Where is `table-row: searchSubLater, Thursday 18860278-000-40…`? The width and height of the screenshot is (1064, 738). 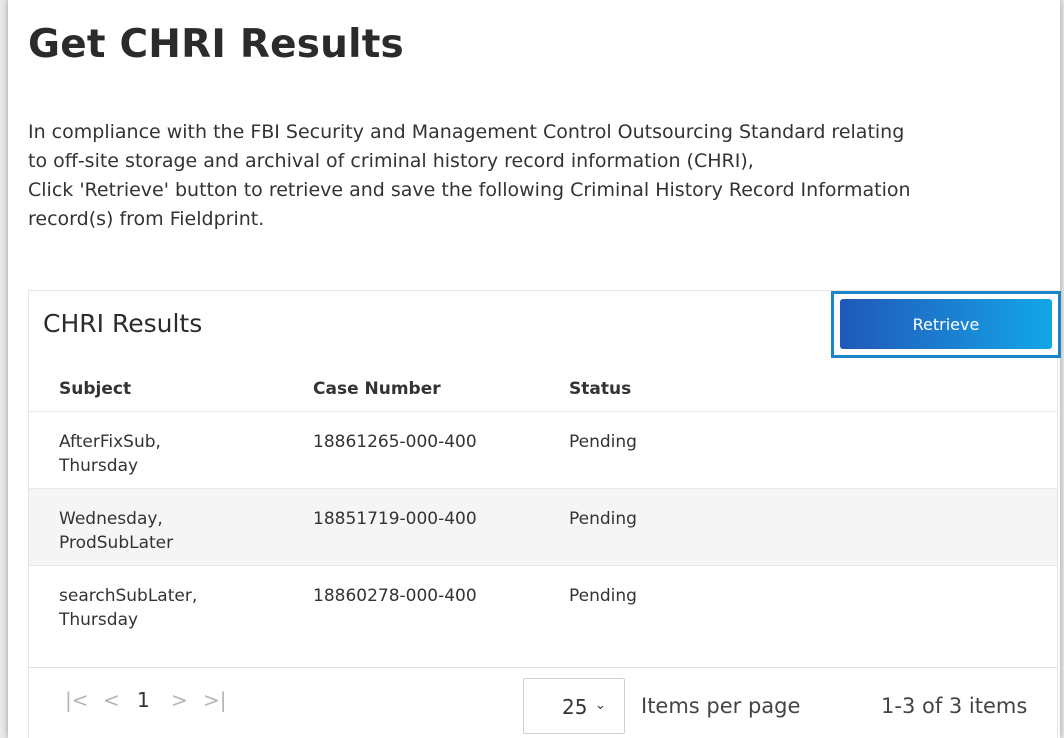
table-row: searchSubLater, Thursday 18860278-000-40… is located at coordinates (543, 603).